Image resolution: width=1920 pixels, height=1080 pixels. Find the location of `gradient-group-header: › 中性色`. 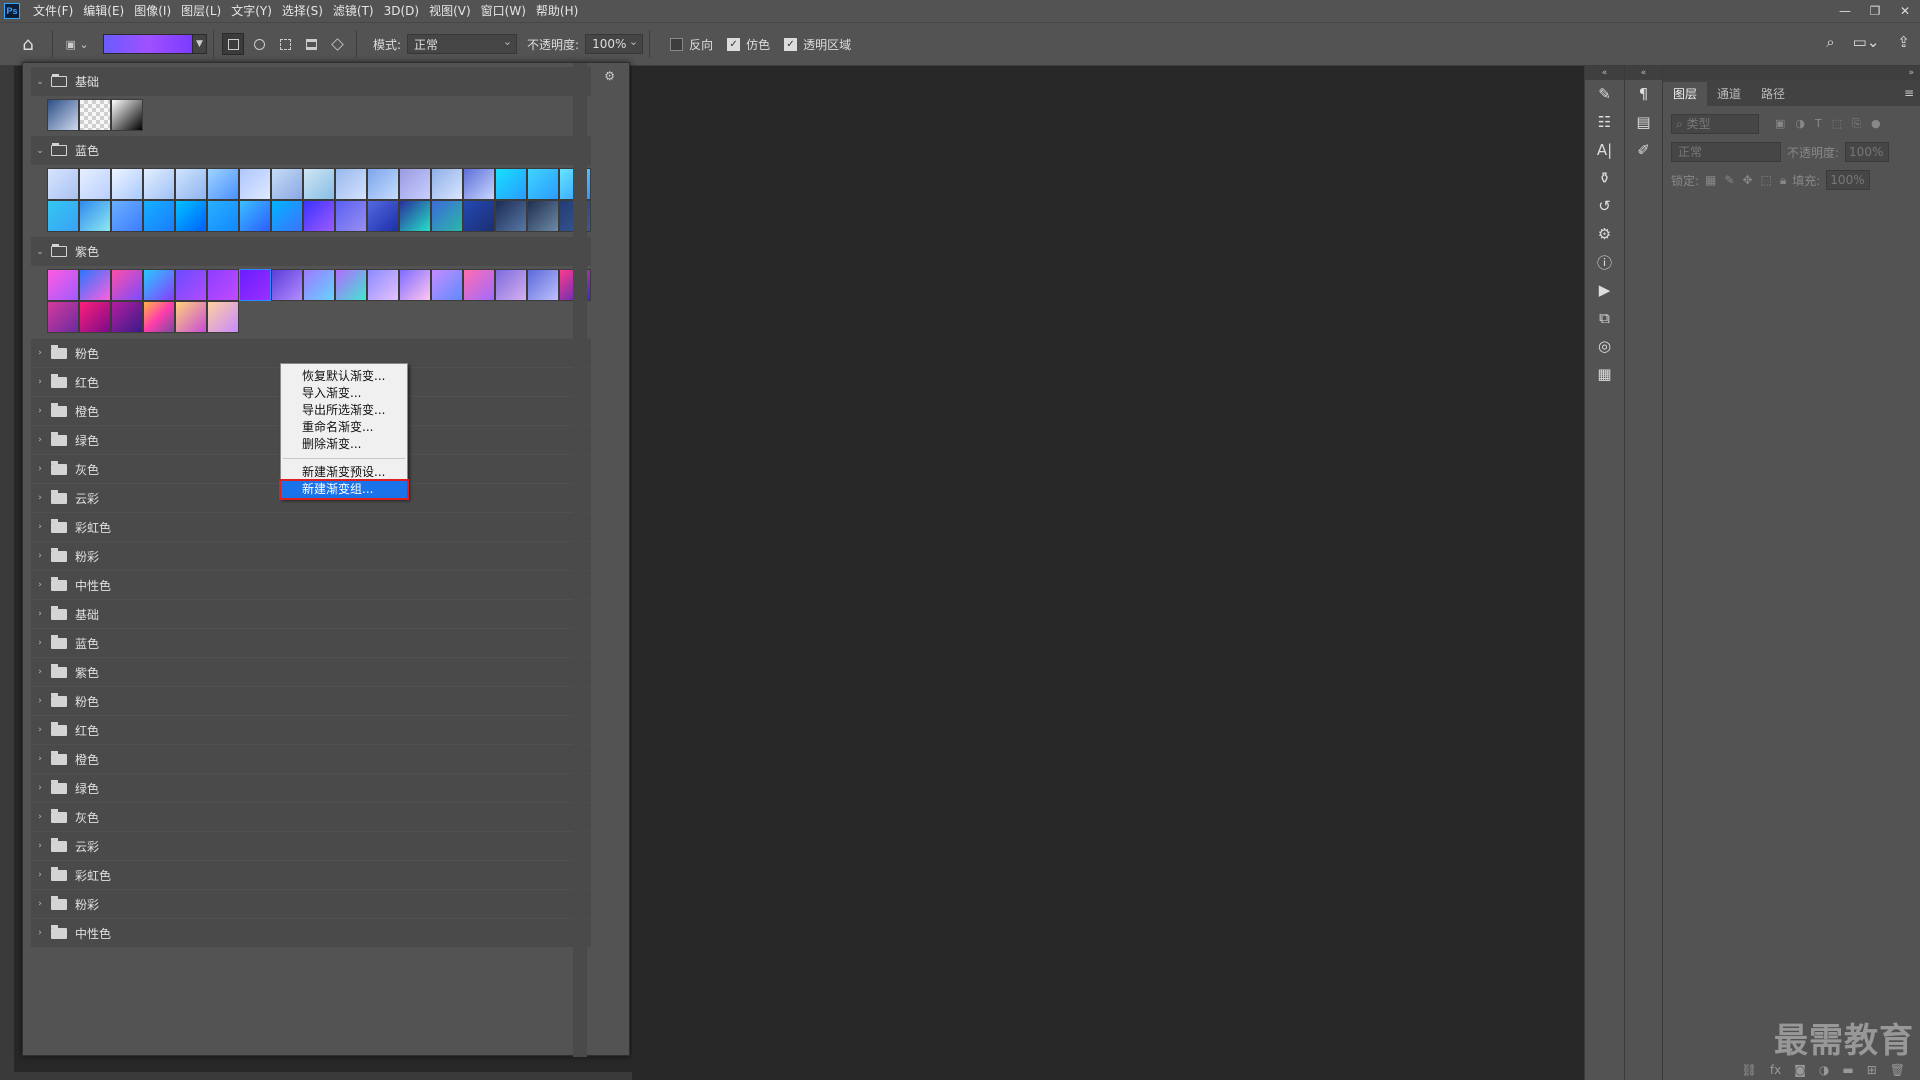

gradient-group-header: › 中性色 is located at coordinates (311, 932).